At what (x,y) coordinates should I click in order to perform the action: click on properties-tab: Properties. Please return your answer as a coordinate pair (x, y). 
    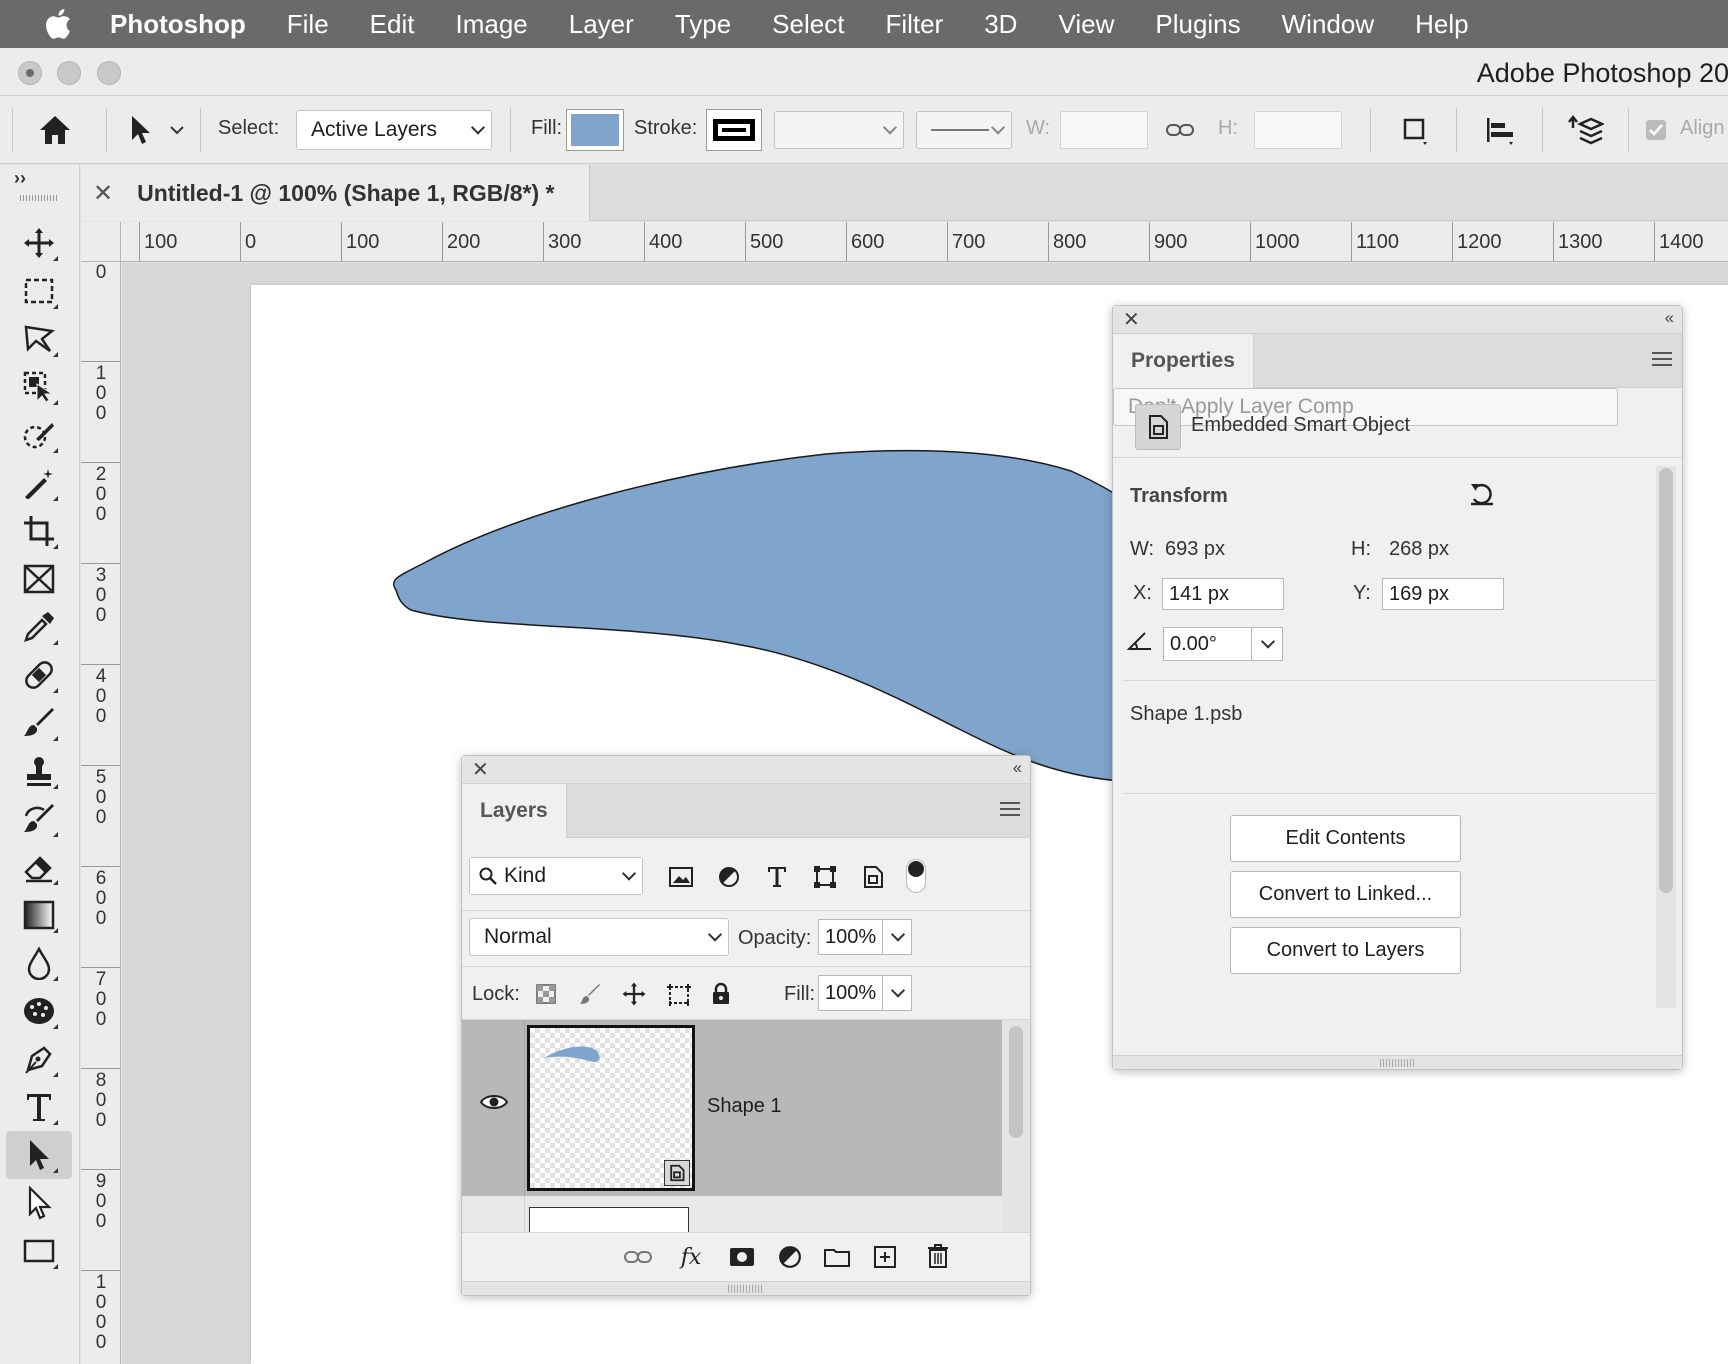
    Looking at the image, I should click on (1183, 361).